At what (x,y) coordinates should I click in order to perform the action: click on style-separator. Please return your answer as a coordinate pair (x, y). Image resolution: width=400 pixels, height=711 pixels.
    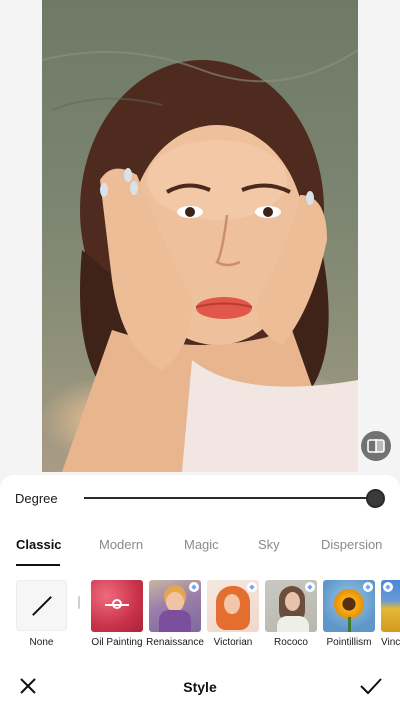
    Looking at the image, I should click on (79, 602).